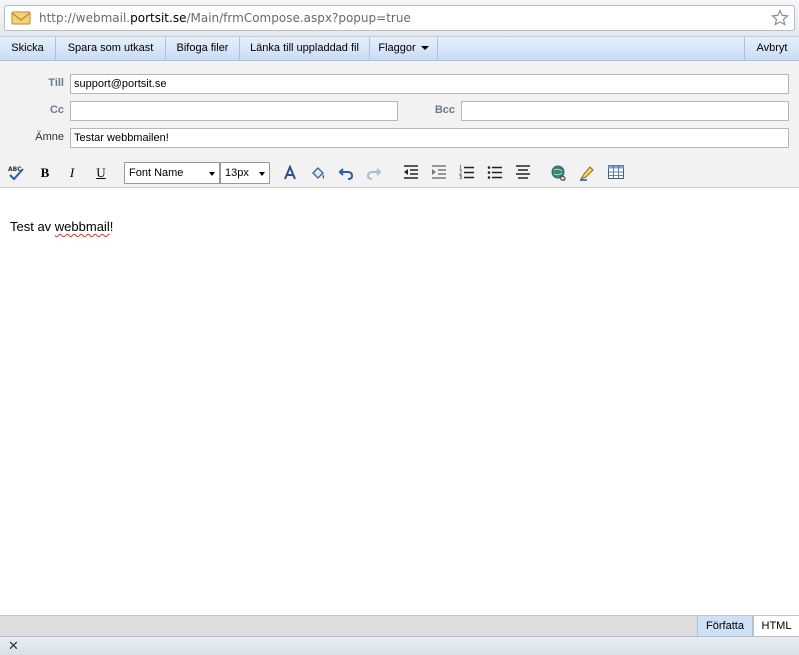 This screenshot has width=799, height=655. I want to click on spellcheck-icon: ABC, so click(16, 173).